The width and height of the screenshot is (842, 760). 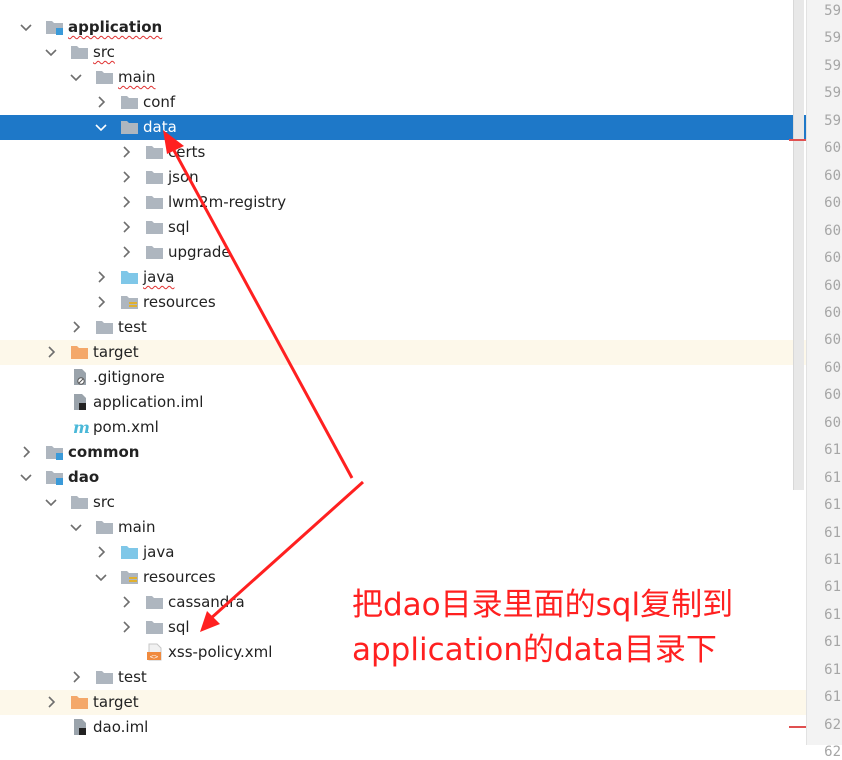 I want to click on arrow-head-up-icon, so click(x=173, y=142).